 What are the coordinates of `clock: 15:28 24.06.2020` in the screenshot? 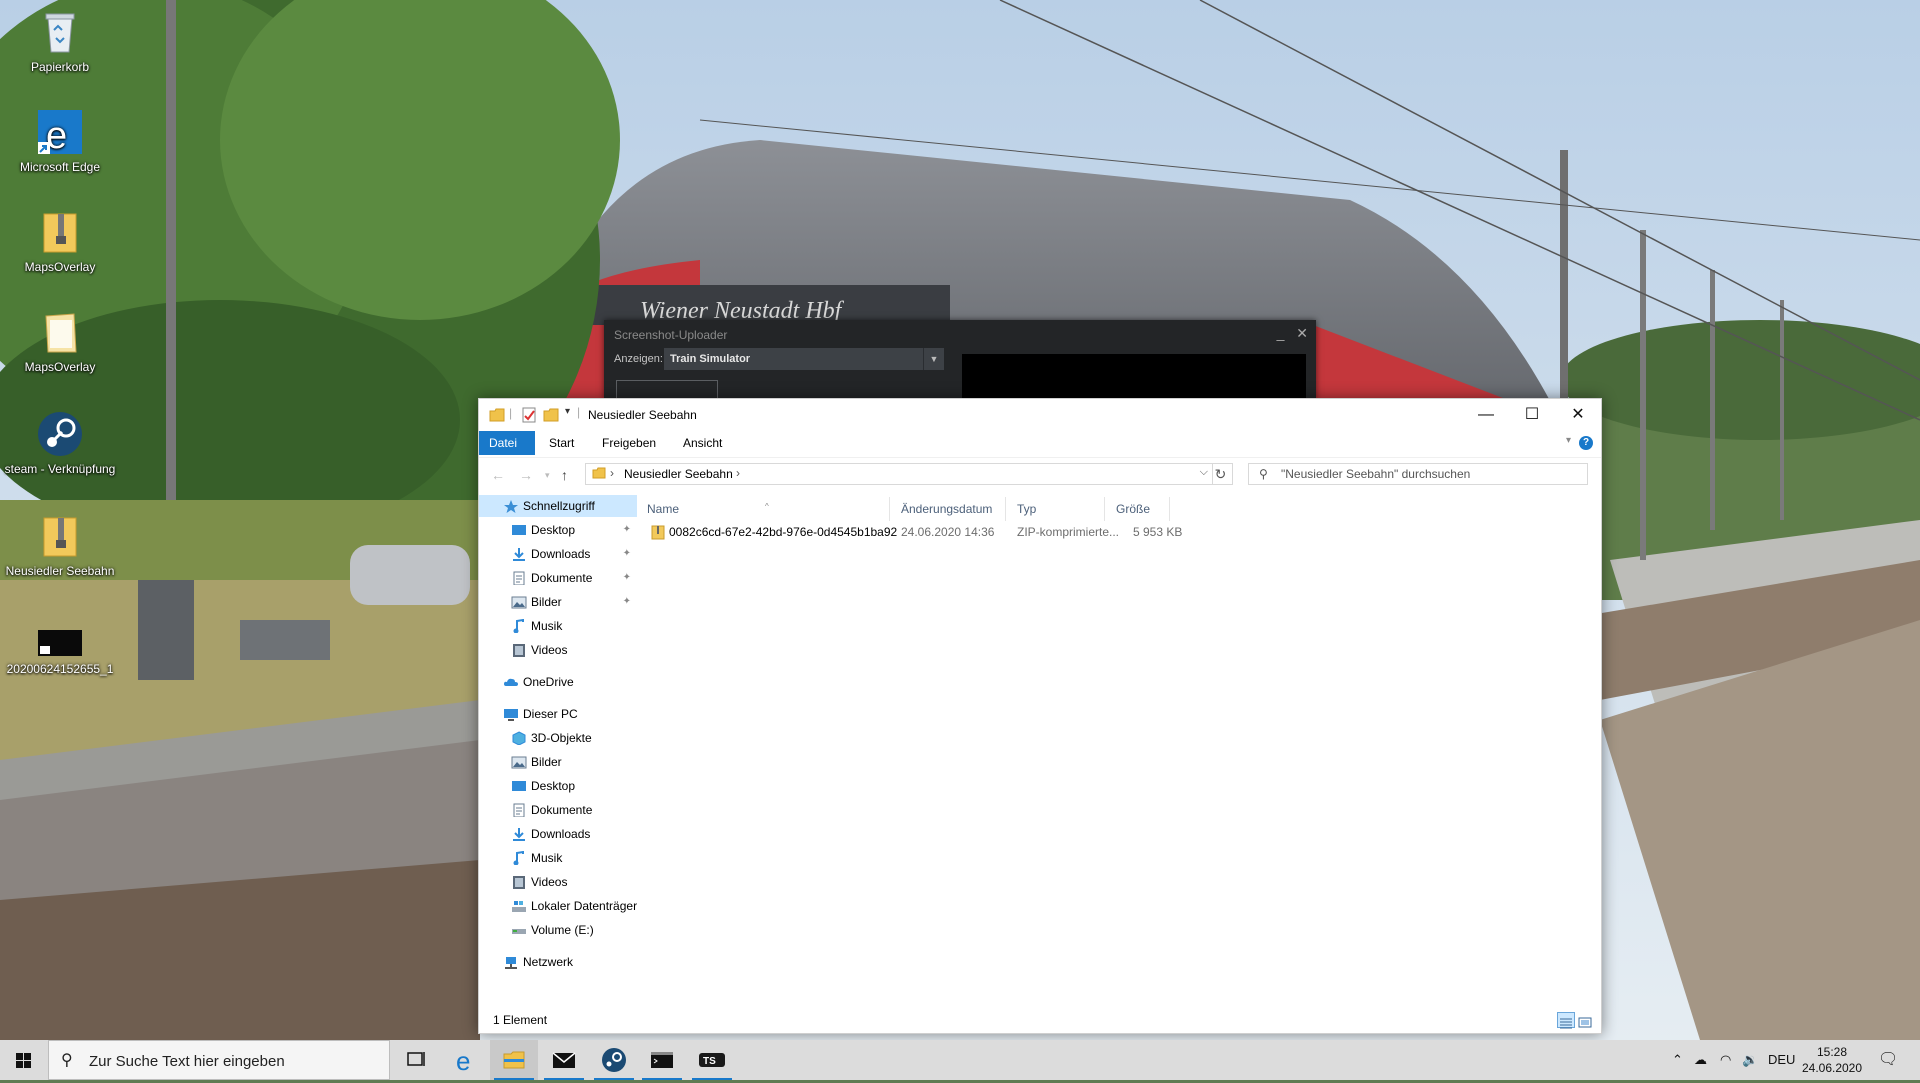 It's located at (1832, 1060).